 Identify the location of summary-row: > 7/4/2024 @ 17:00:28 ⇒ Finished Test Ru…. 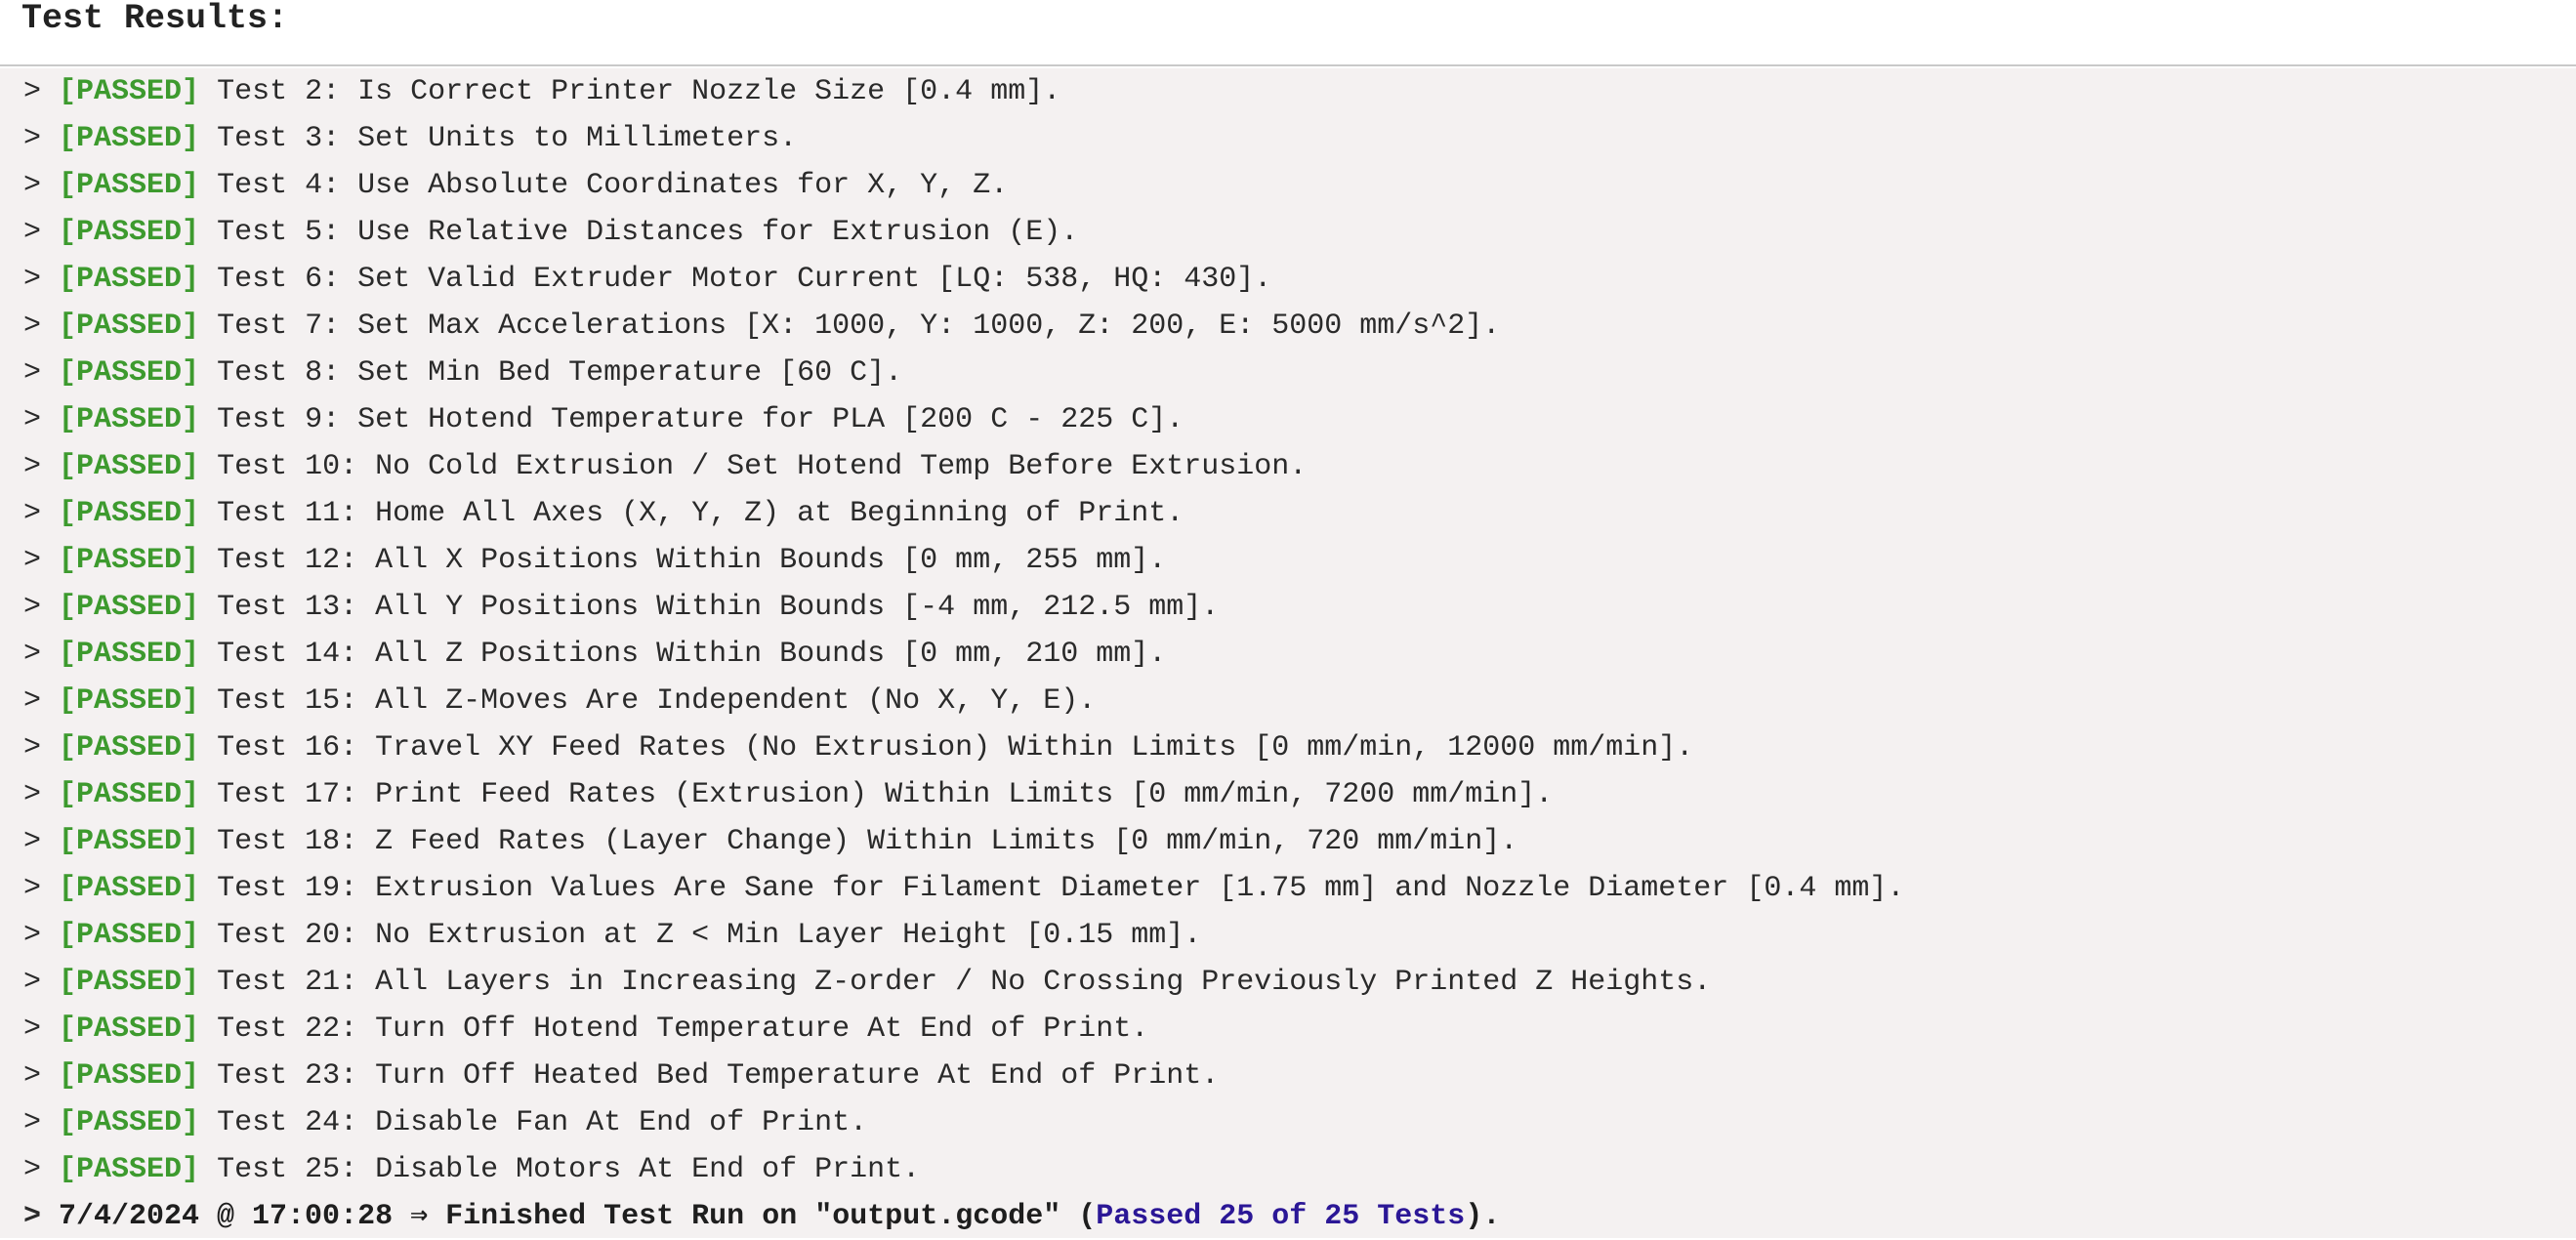
(1288, 1216).